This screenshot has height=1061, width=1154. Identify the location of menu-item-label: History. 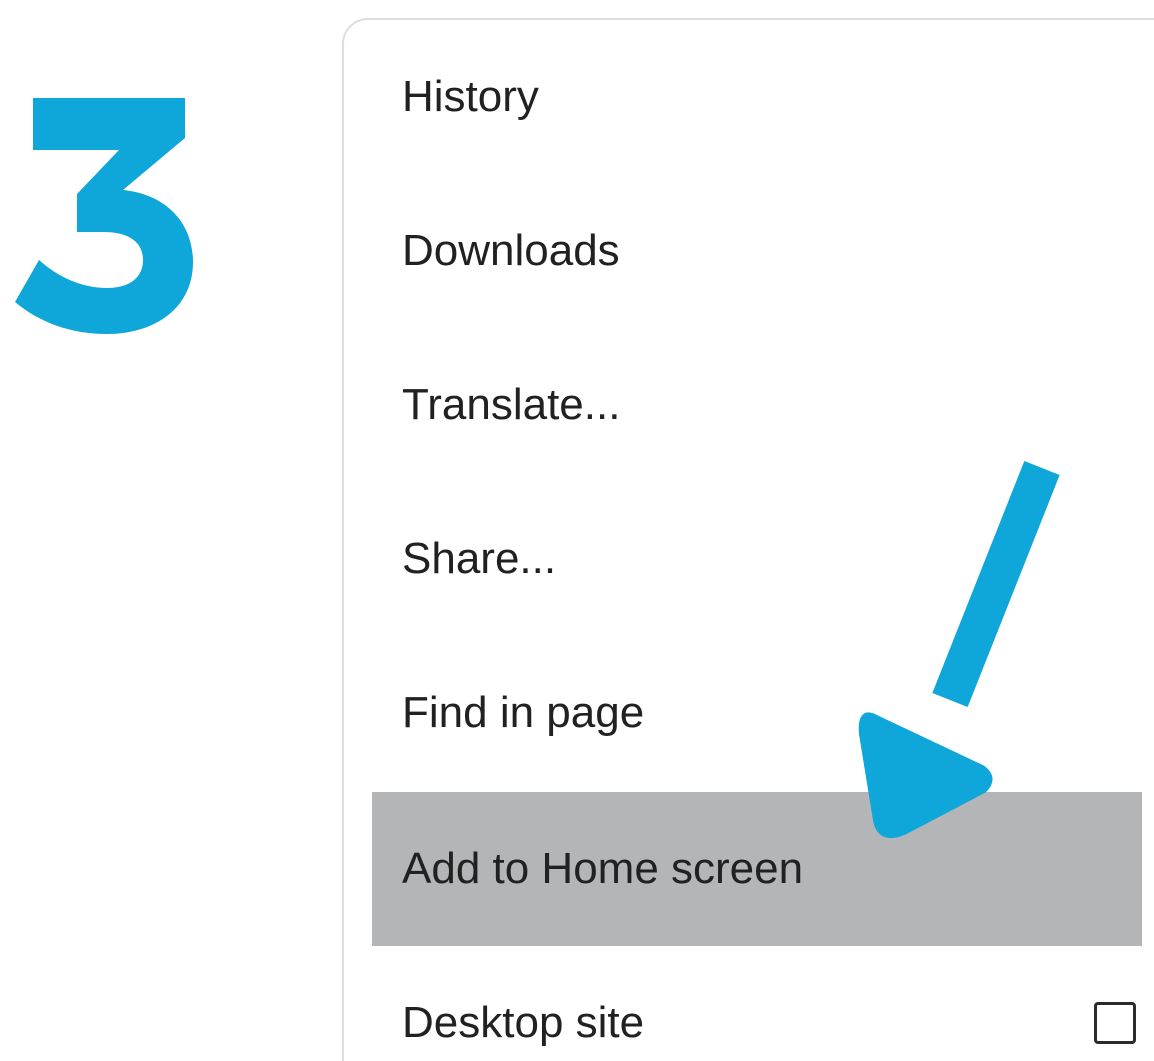
(470, 96).